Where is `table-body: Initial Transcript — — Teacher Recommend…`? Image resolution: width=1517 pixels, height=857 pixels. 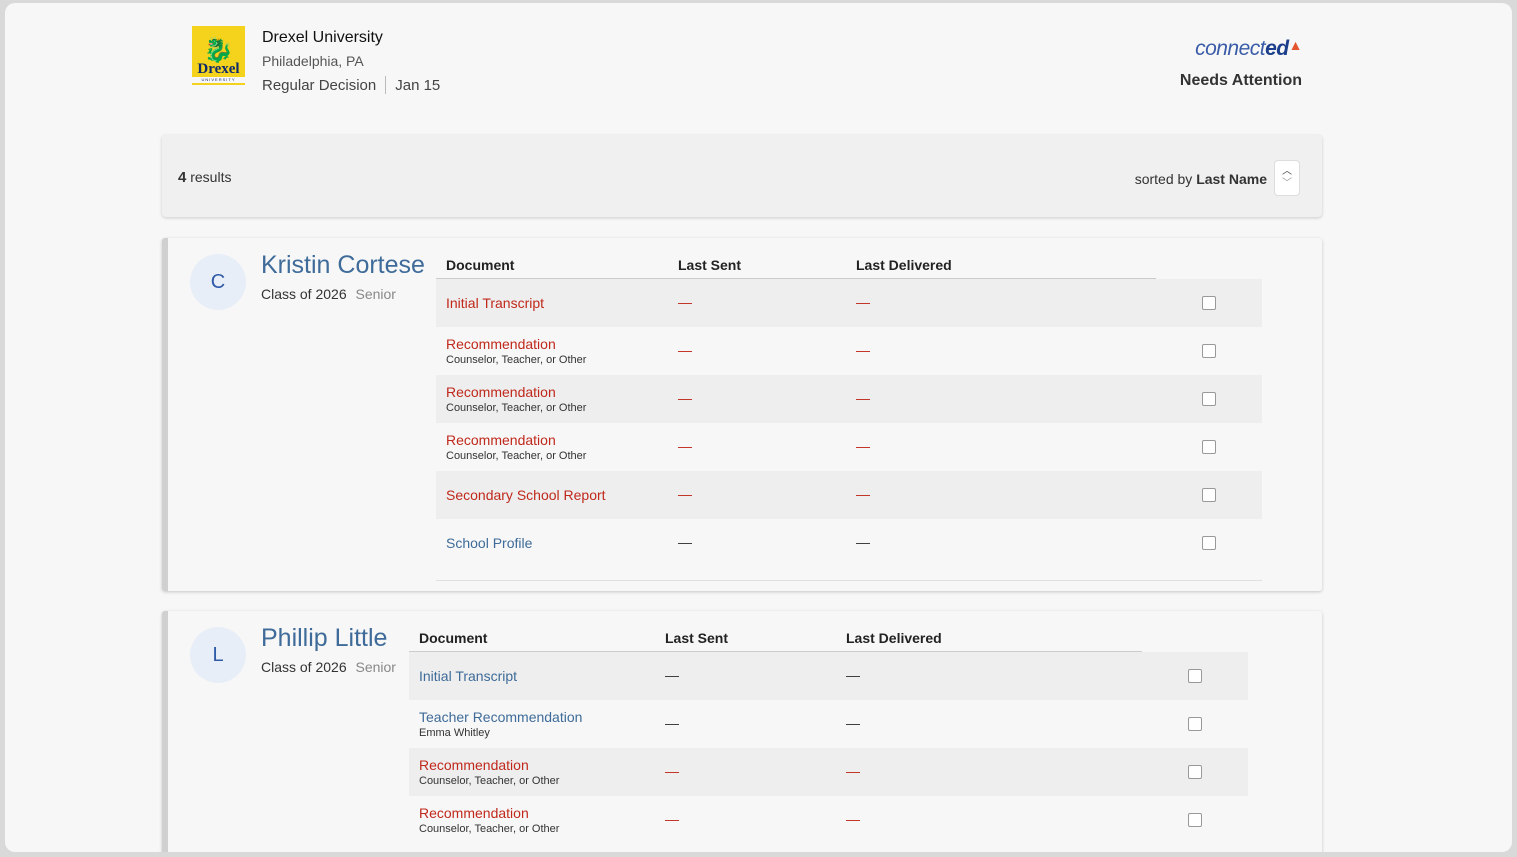
table-body: Initial Transcript — — Teacher Recommend… is located at coordinates (828, 748).